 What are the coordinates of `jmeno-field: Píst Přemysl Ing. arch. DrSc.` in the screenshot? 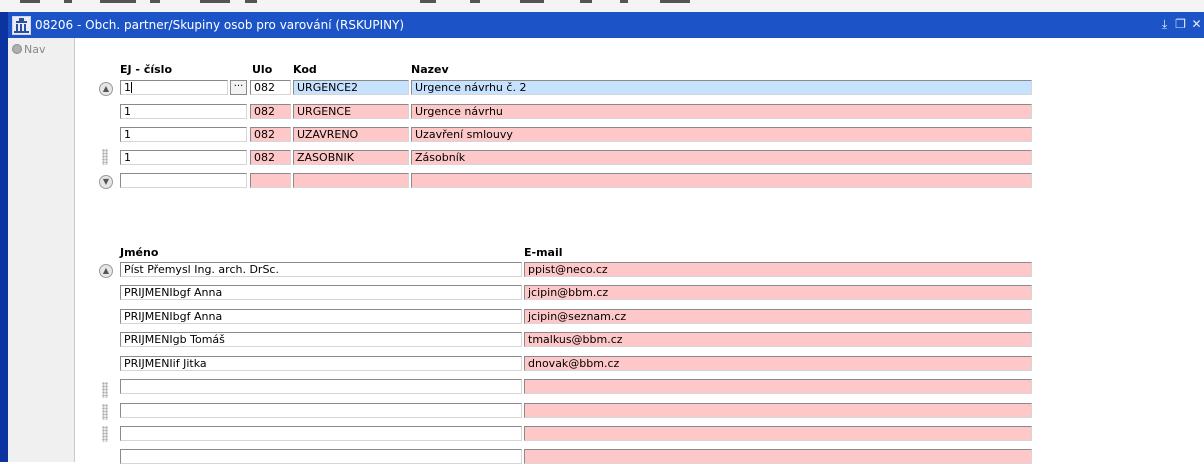 It's located at (321, 269).